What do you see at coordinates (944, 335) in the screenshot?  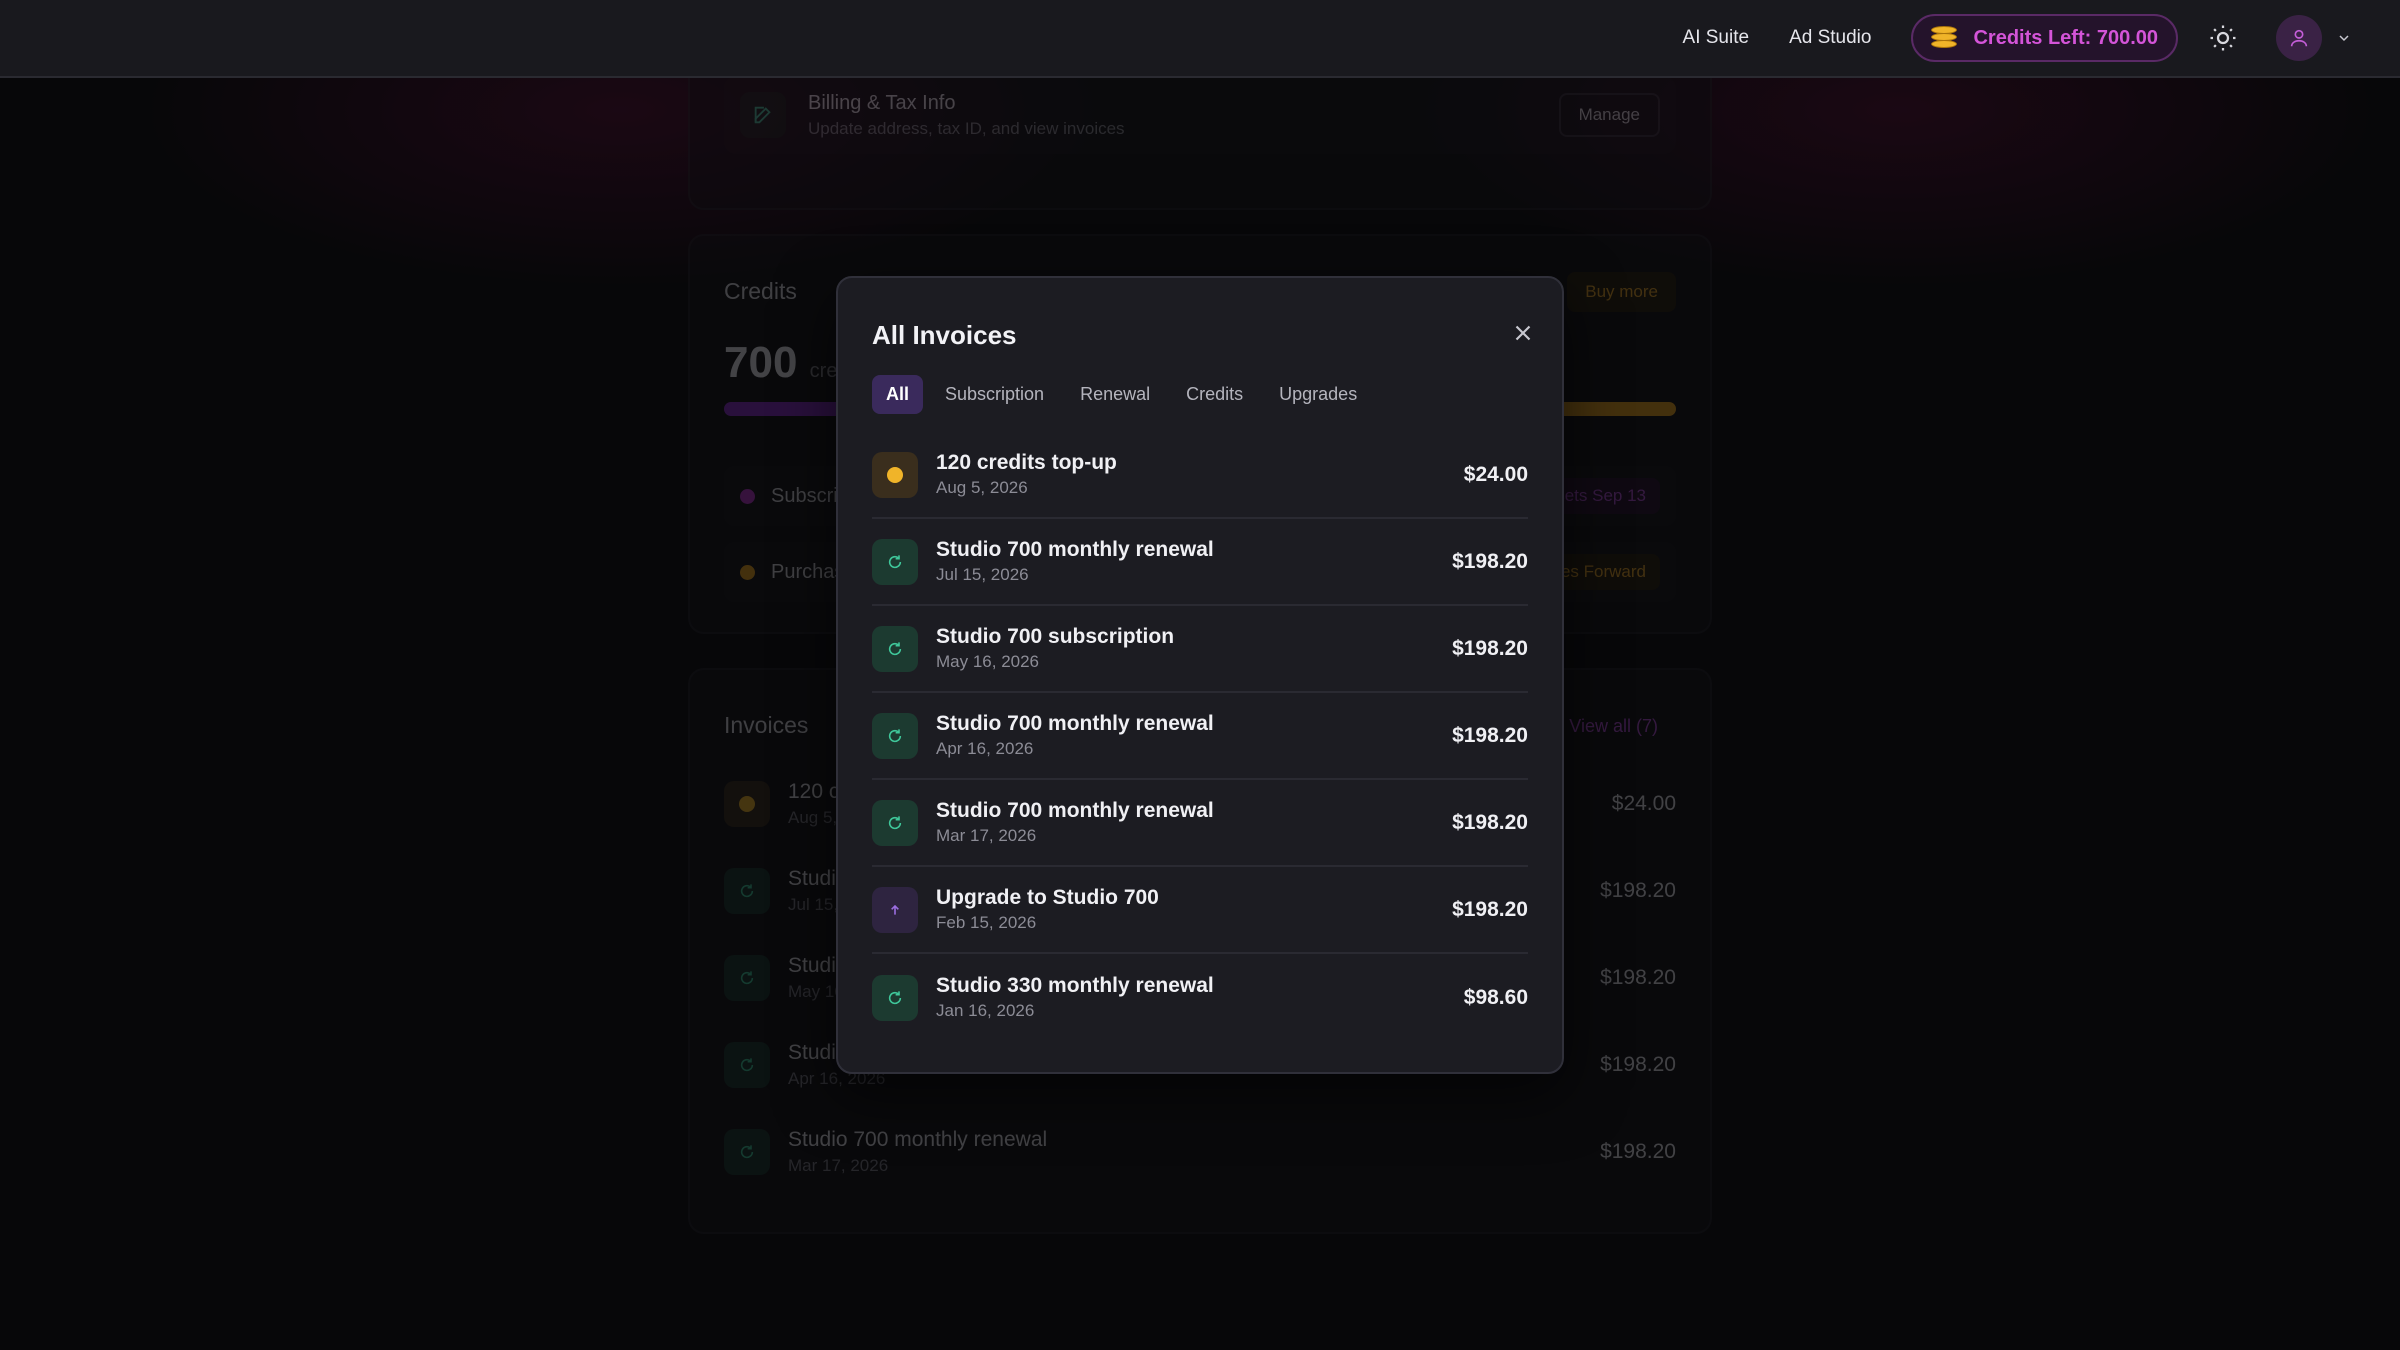 I see `modal-title: All Invoices` at bounding box center [944, 335].